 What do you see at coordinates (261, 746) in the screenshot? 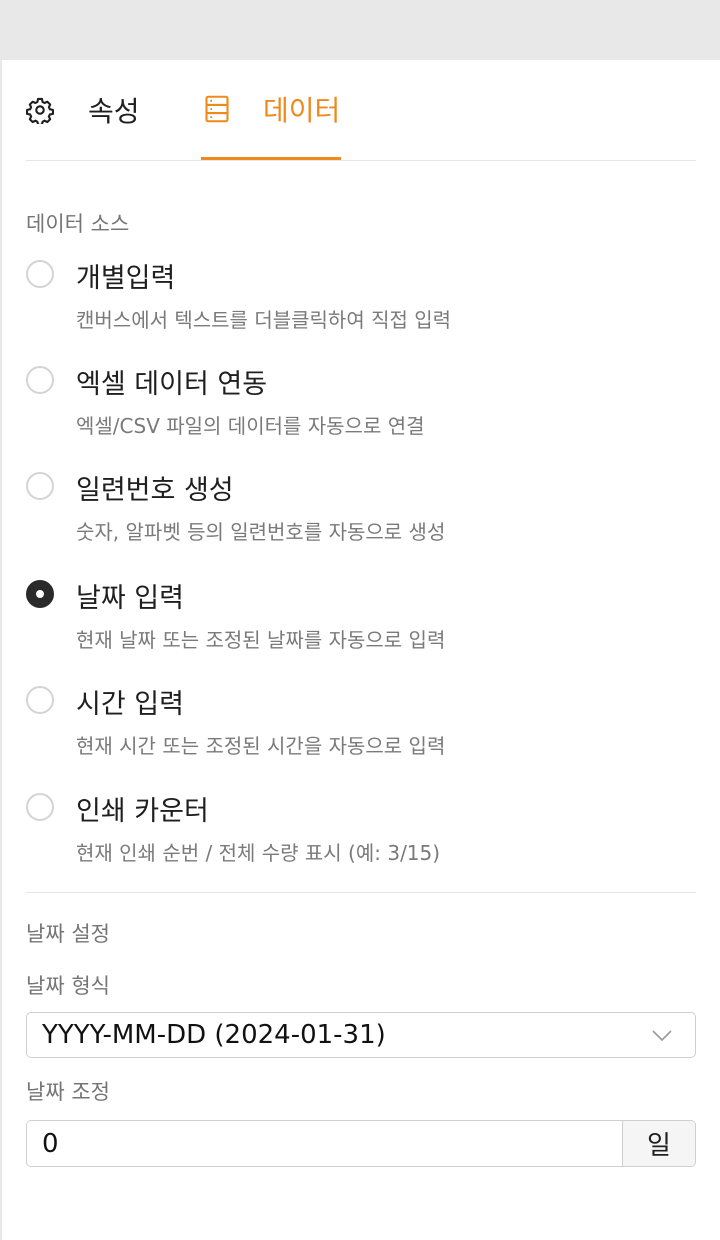
I see `option-description: 현재 시간 또는 조정된 시간을 자동으로 입력` at bounding box center [261, 746].